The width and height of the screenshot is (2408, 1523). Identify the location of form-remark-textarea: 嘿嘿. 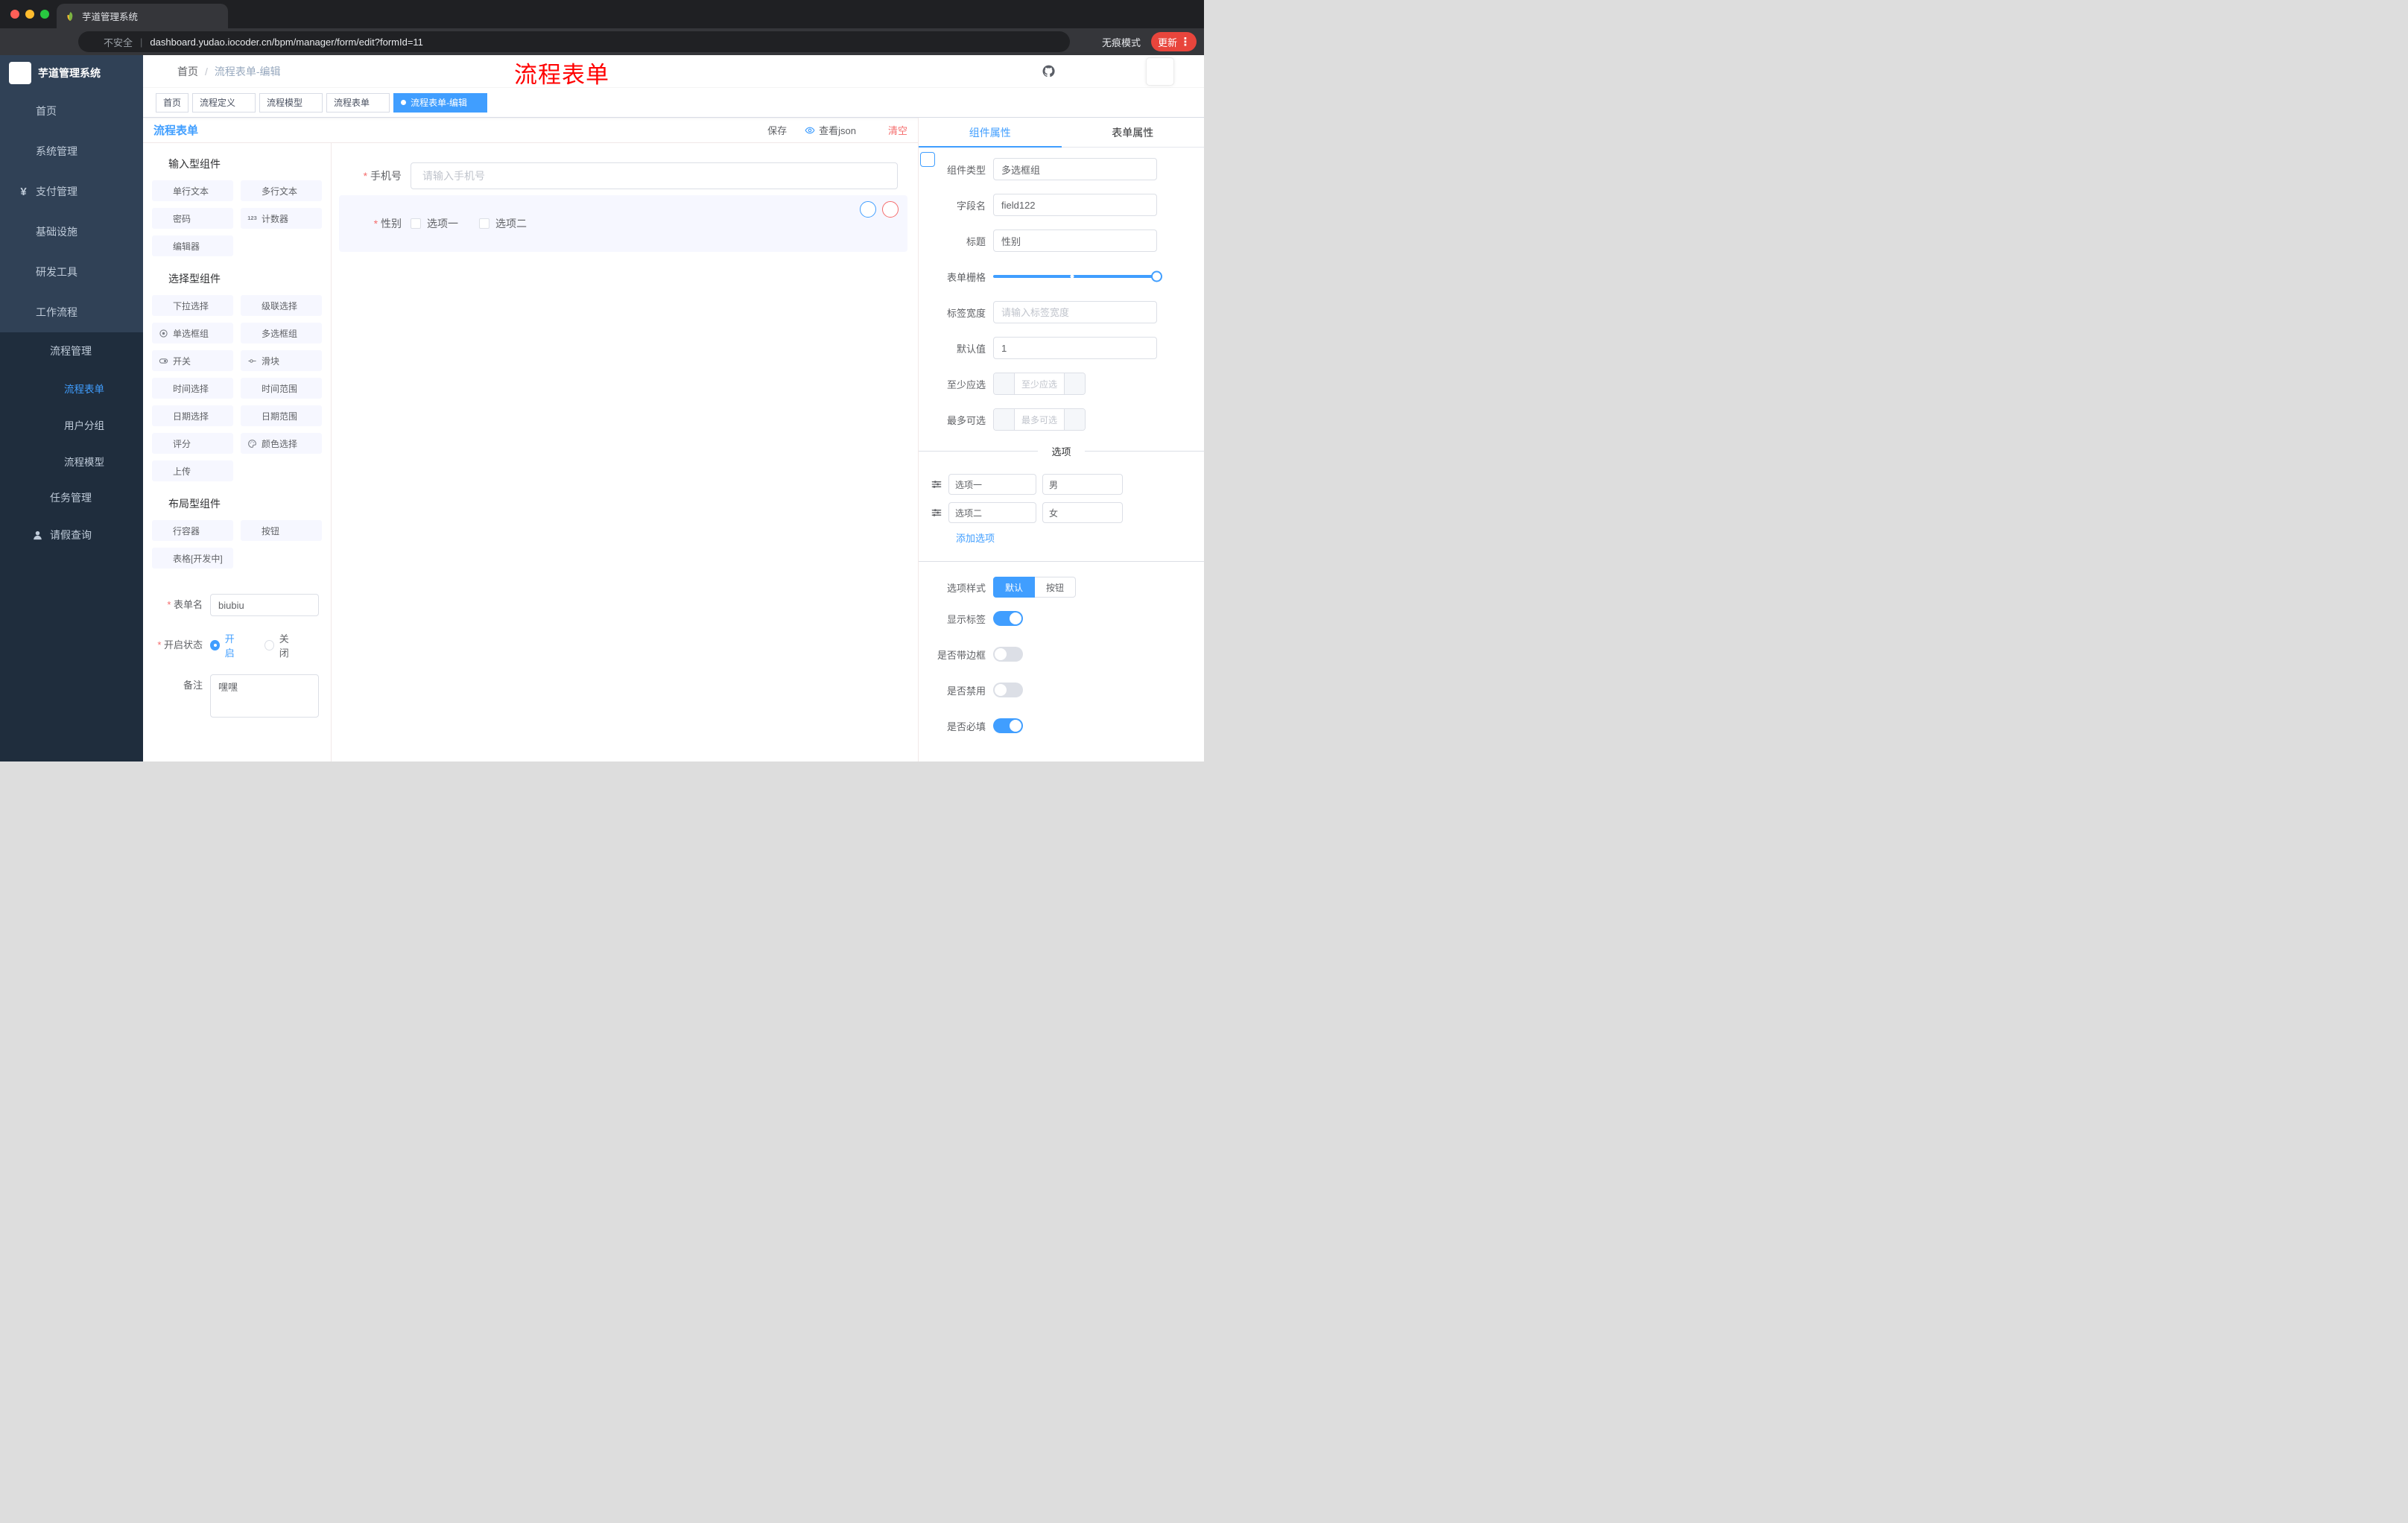
(264, 696).